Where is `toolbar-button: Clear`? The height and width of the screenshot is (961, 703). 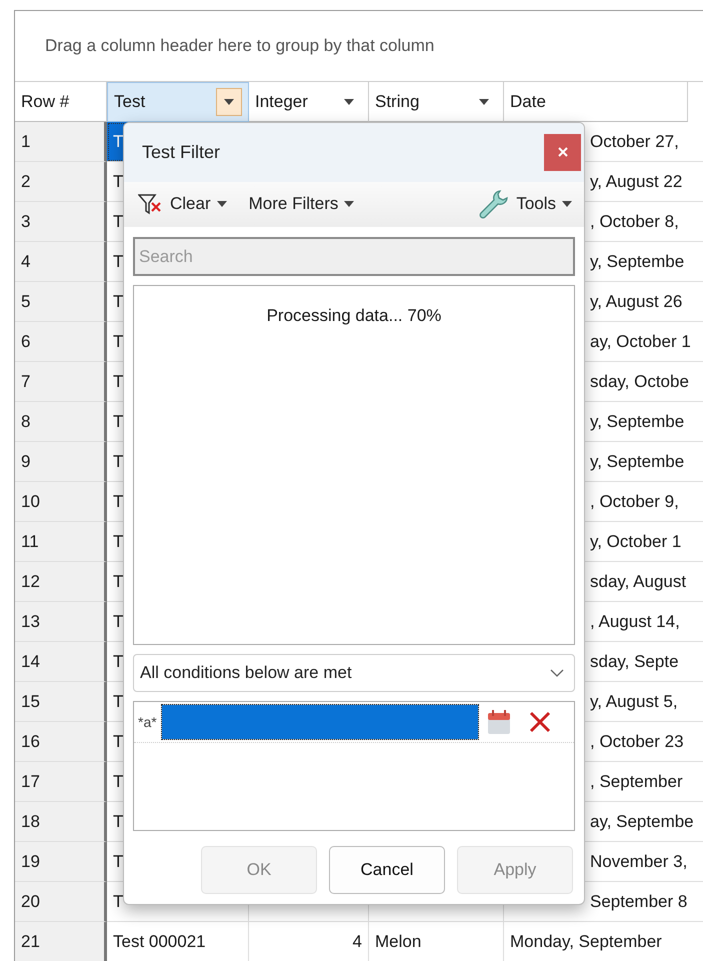 toolbar-button: Clear is located at coordinates (182, 204).